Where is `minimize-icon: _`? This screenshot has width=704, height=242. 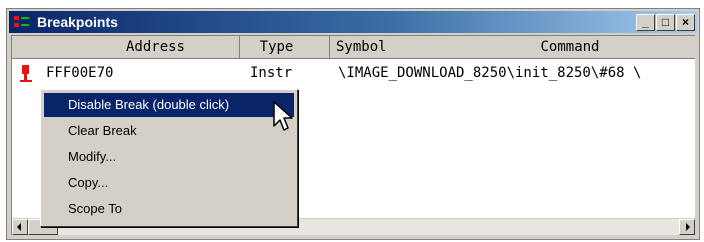 minimize-icon: _ is located at coordinates (645, 22).